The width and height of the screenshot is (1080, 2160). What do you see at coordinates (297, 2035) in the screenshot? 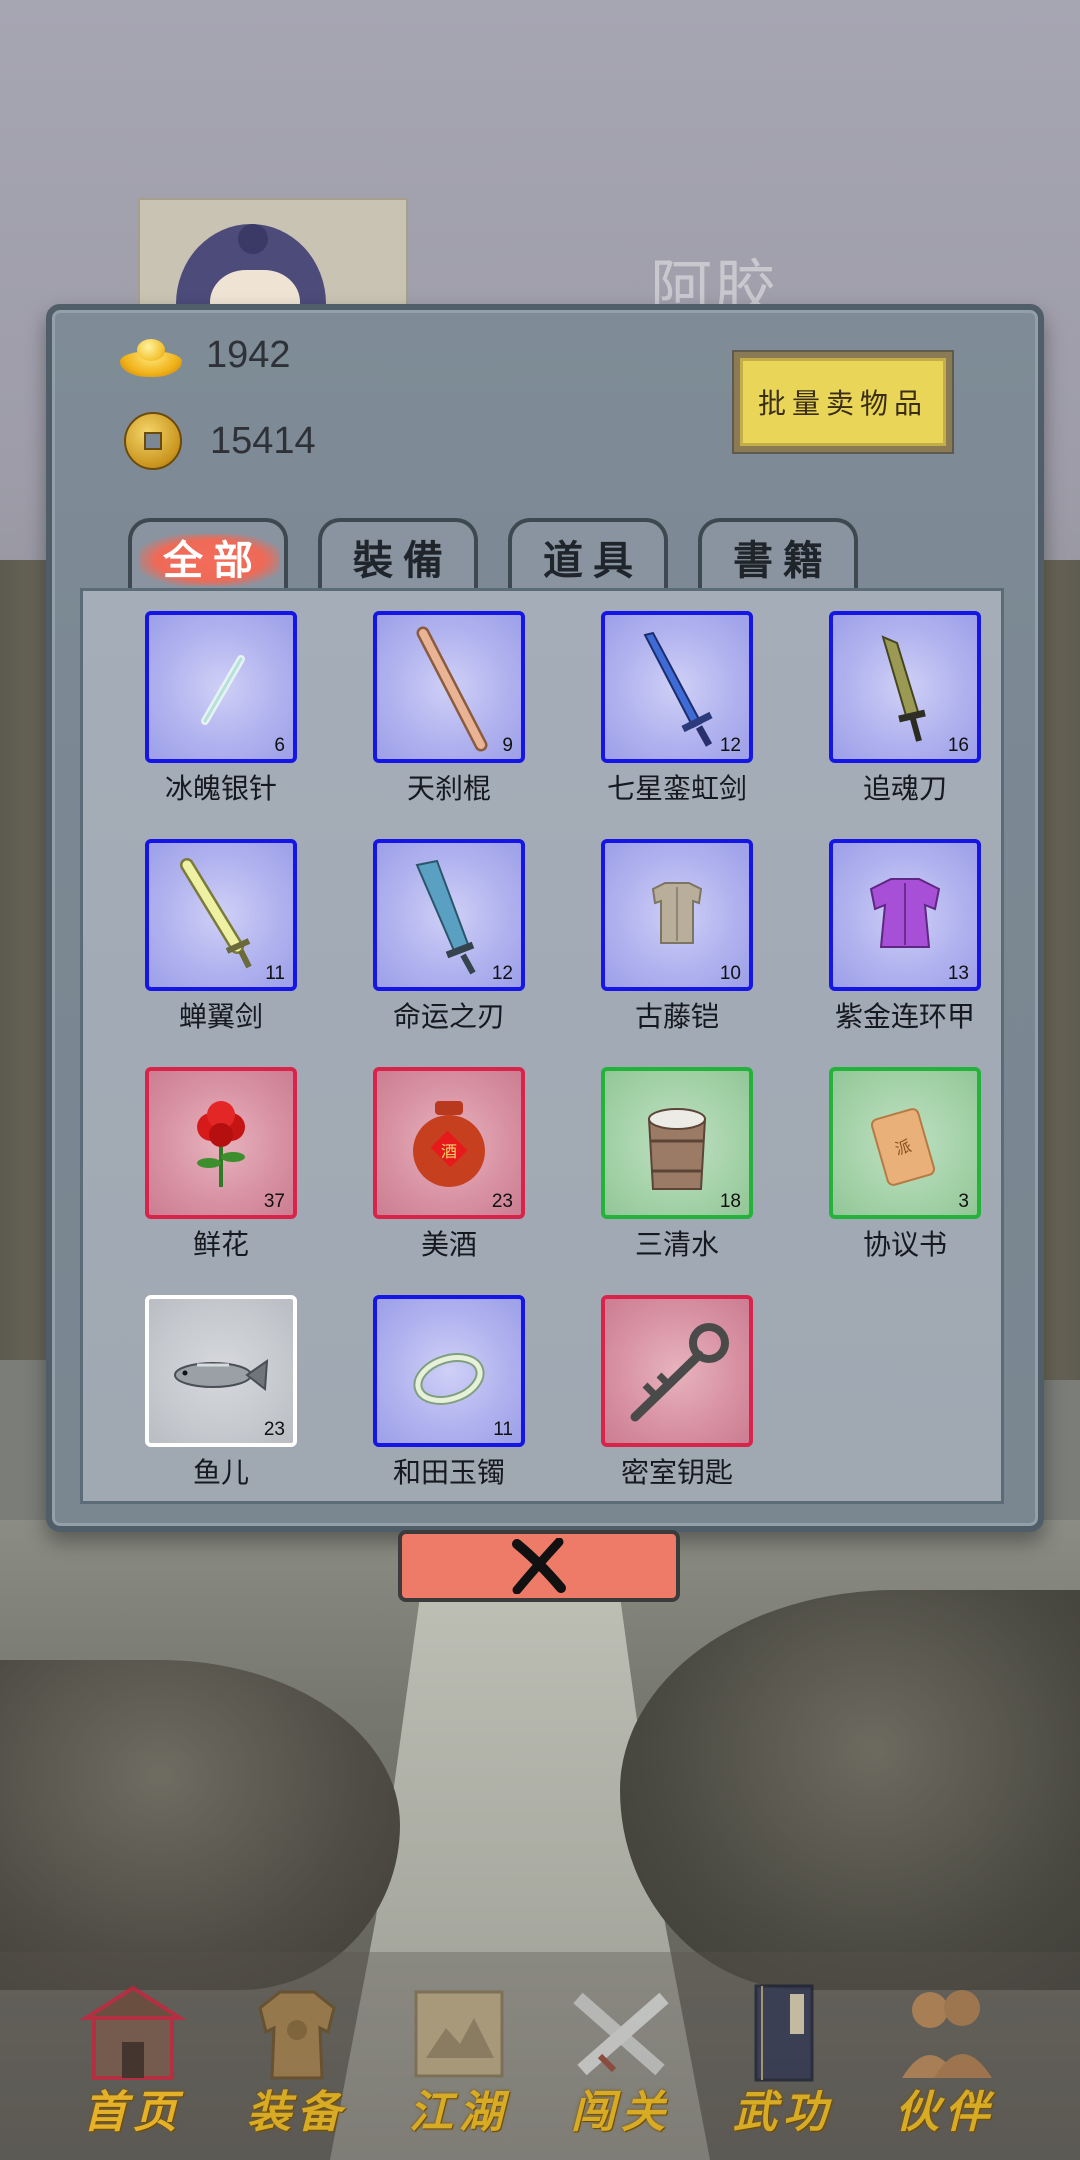
I see `armor-icon` at bounding box center [297, 2035].